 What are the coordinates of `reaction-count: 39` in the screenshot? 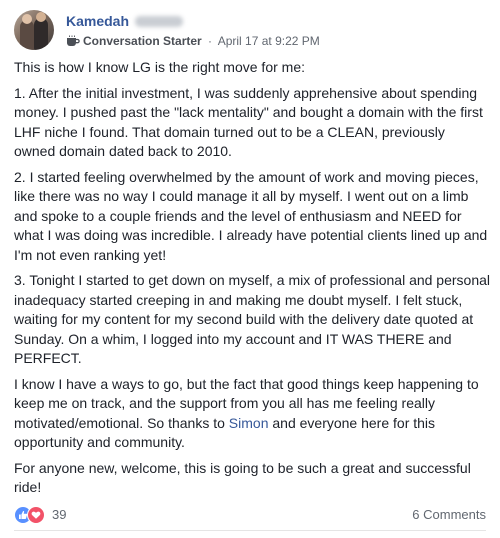 It's located at (59, 514).